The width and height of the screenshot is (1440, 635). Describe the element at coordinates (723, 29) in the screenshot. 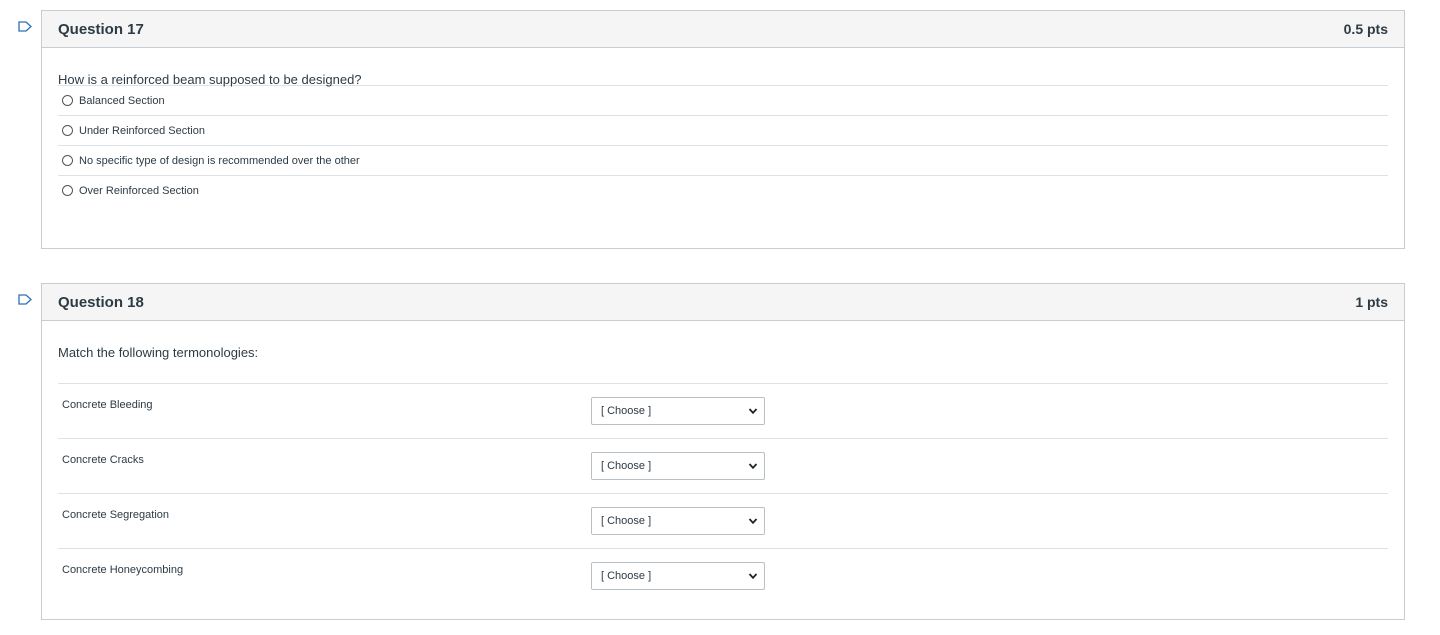

I see `question-header: Question 17 0.5 pts` at that location.